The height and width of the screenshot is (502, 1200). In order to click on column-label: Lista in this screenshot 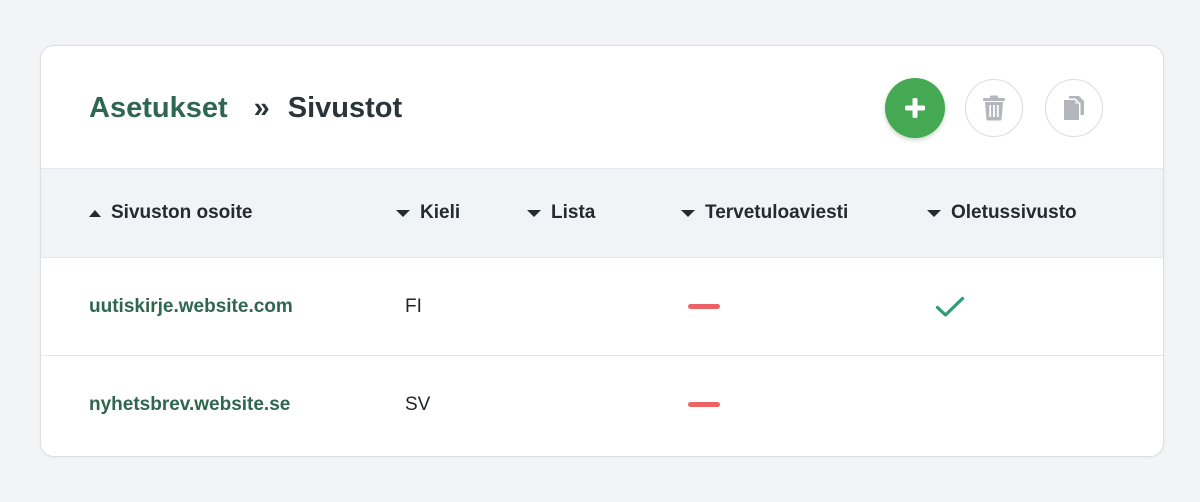, I will do `click(573, 212)`.